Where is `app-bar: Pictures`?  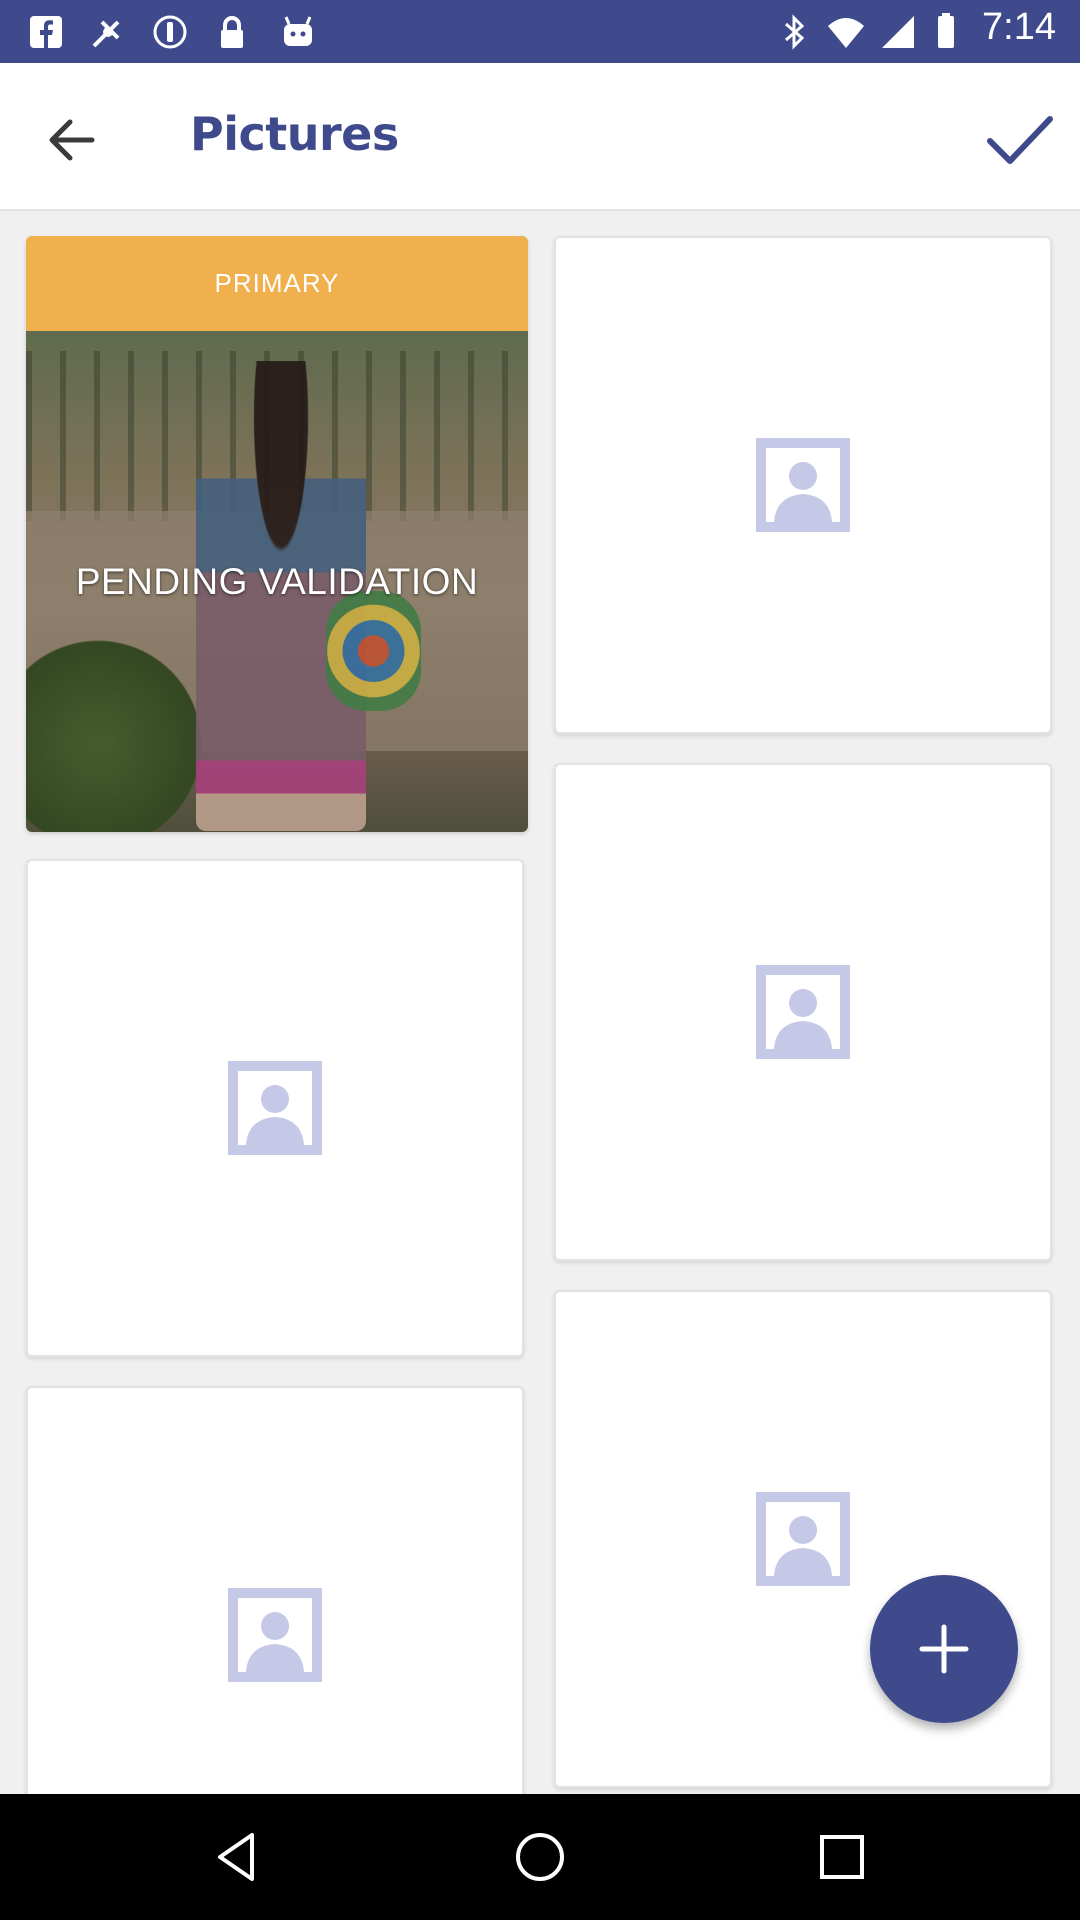
app-bar: Pictures is located at coordinates (540, 137).